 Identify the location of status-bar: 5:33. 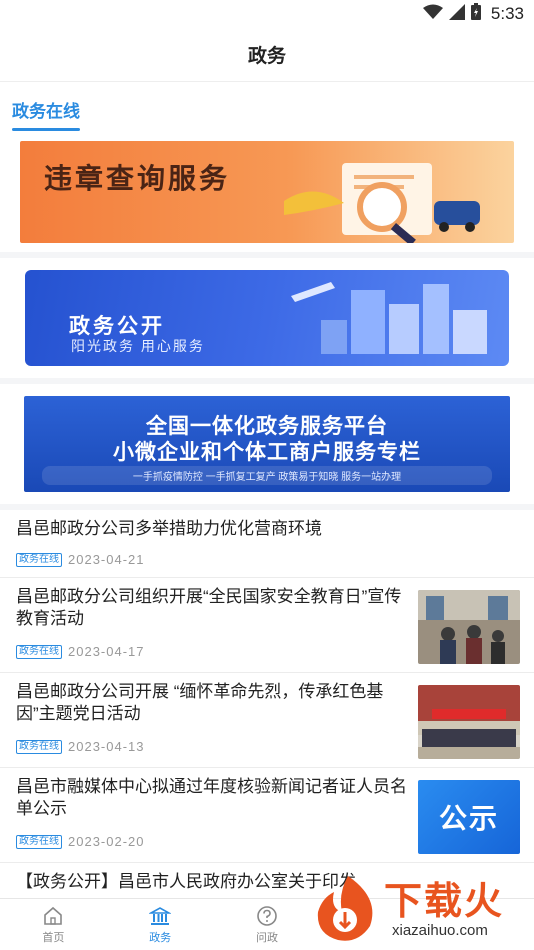
(267, 14).